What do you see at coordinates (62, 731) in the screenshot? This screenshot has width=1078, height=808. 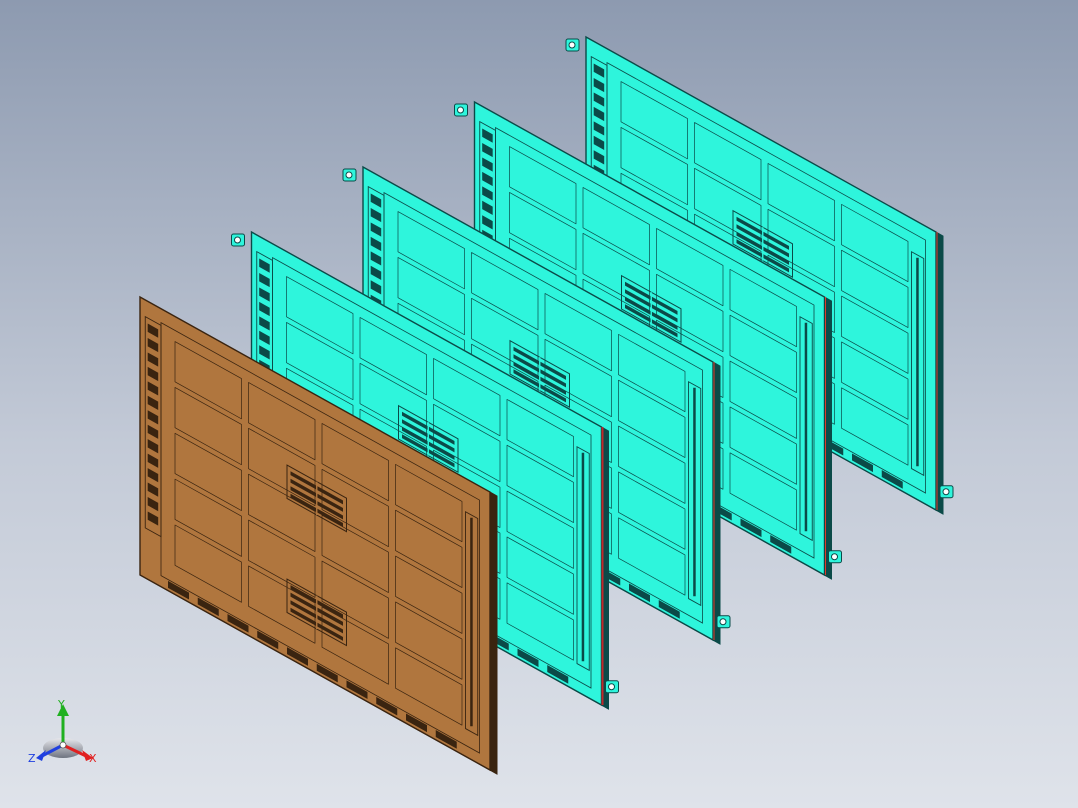 I see `axis-triad: Y X Z` at bounding box center [62, 731].